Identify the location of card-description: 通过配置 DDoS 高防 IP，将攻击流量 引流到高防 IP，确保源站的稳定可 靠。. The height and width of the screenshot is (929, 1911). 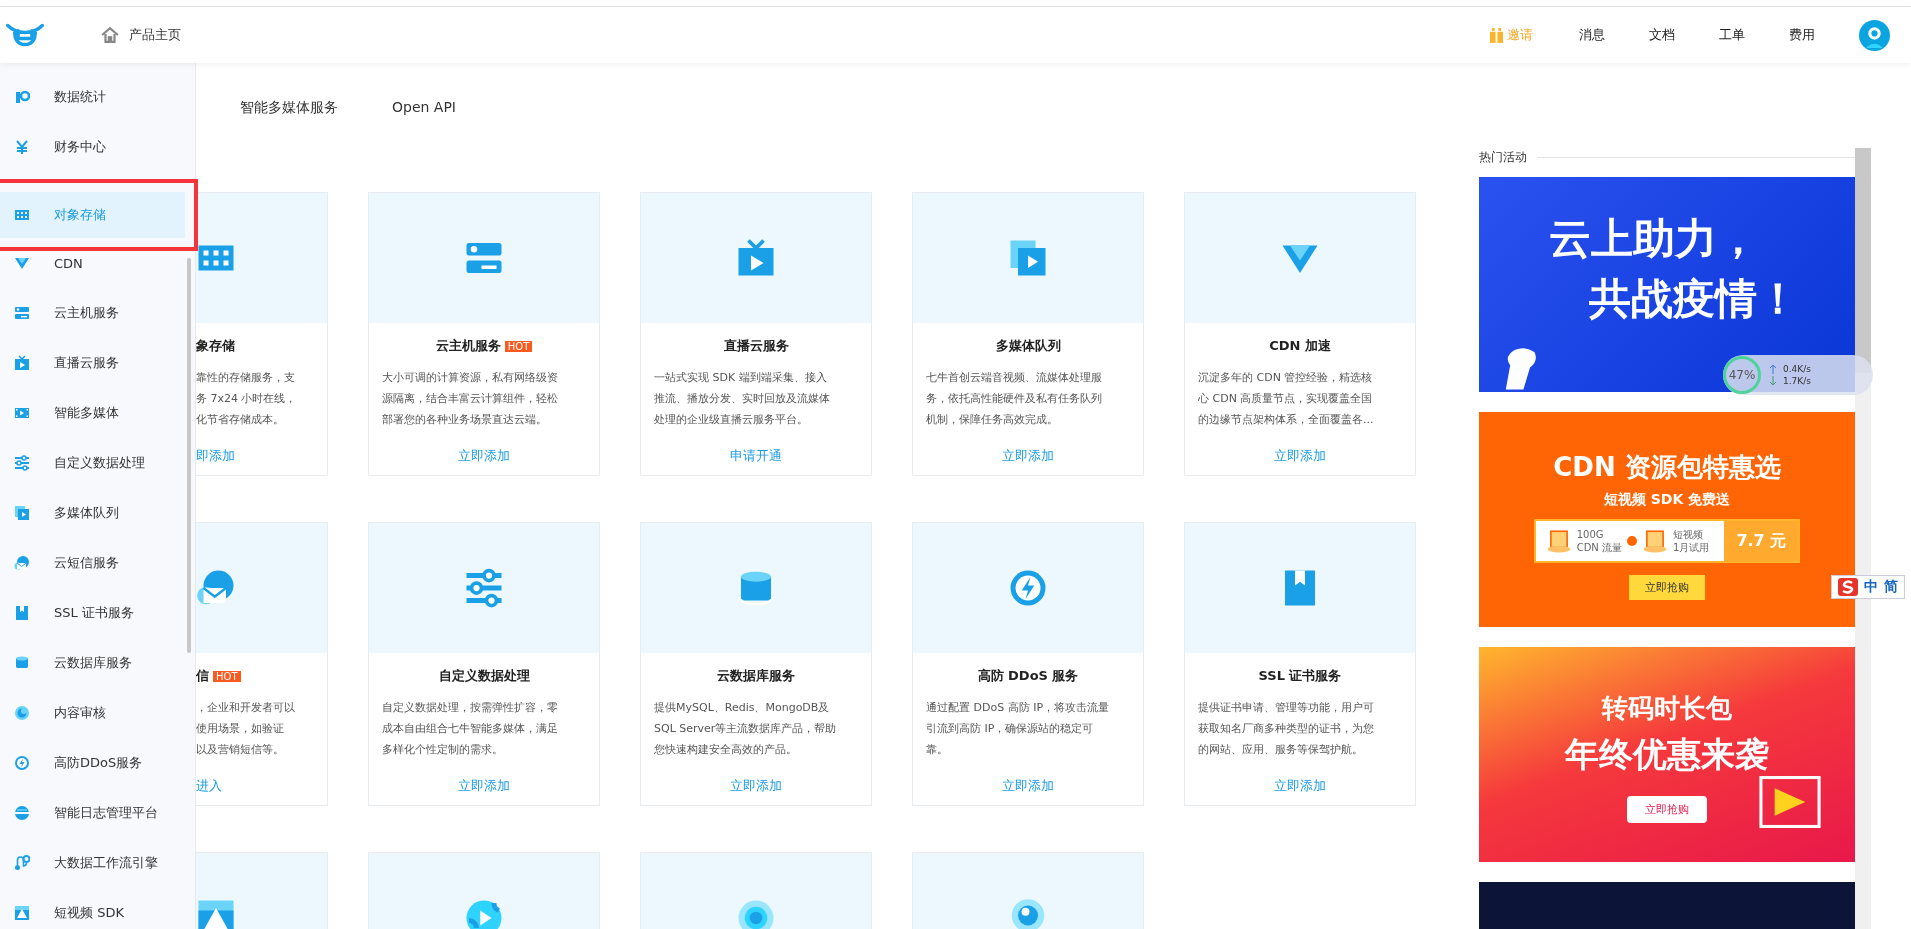
(1018, 729).